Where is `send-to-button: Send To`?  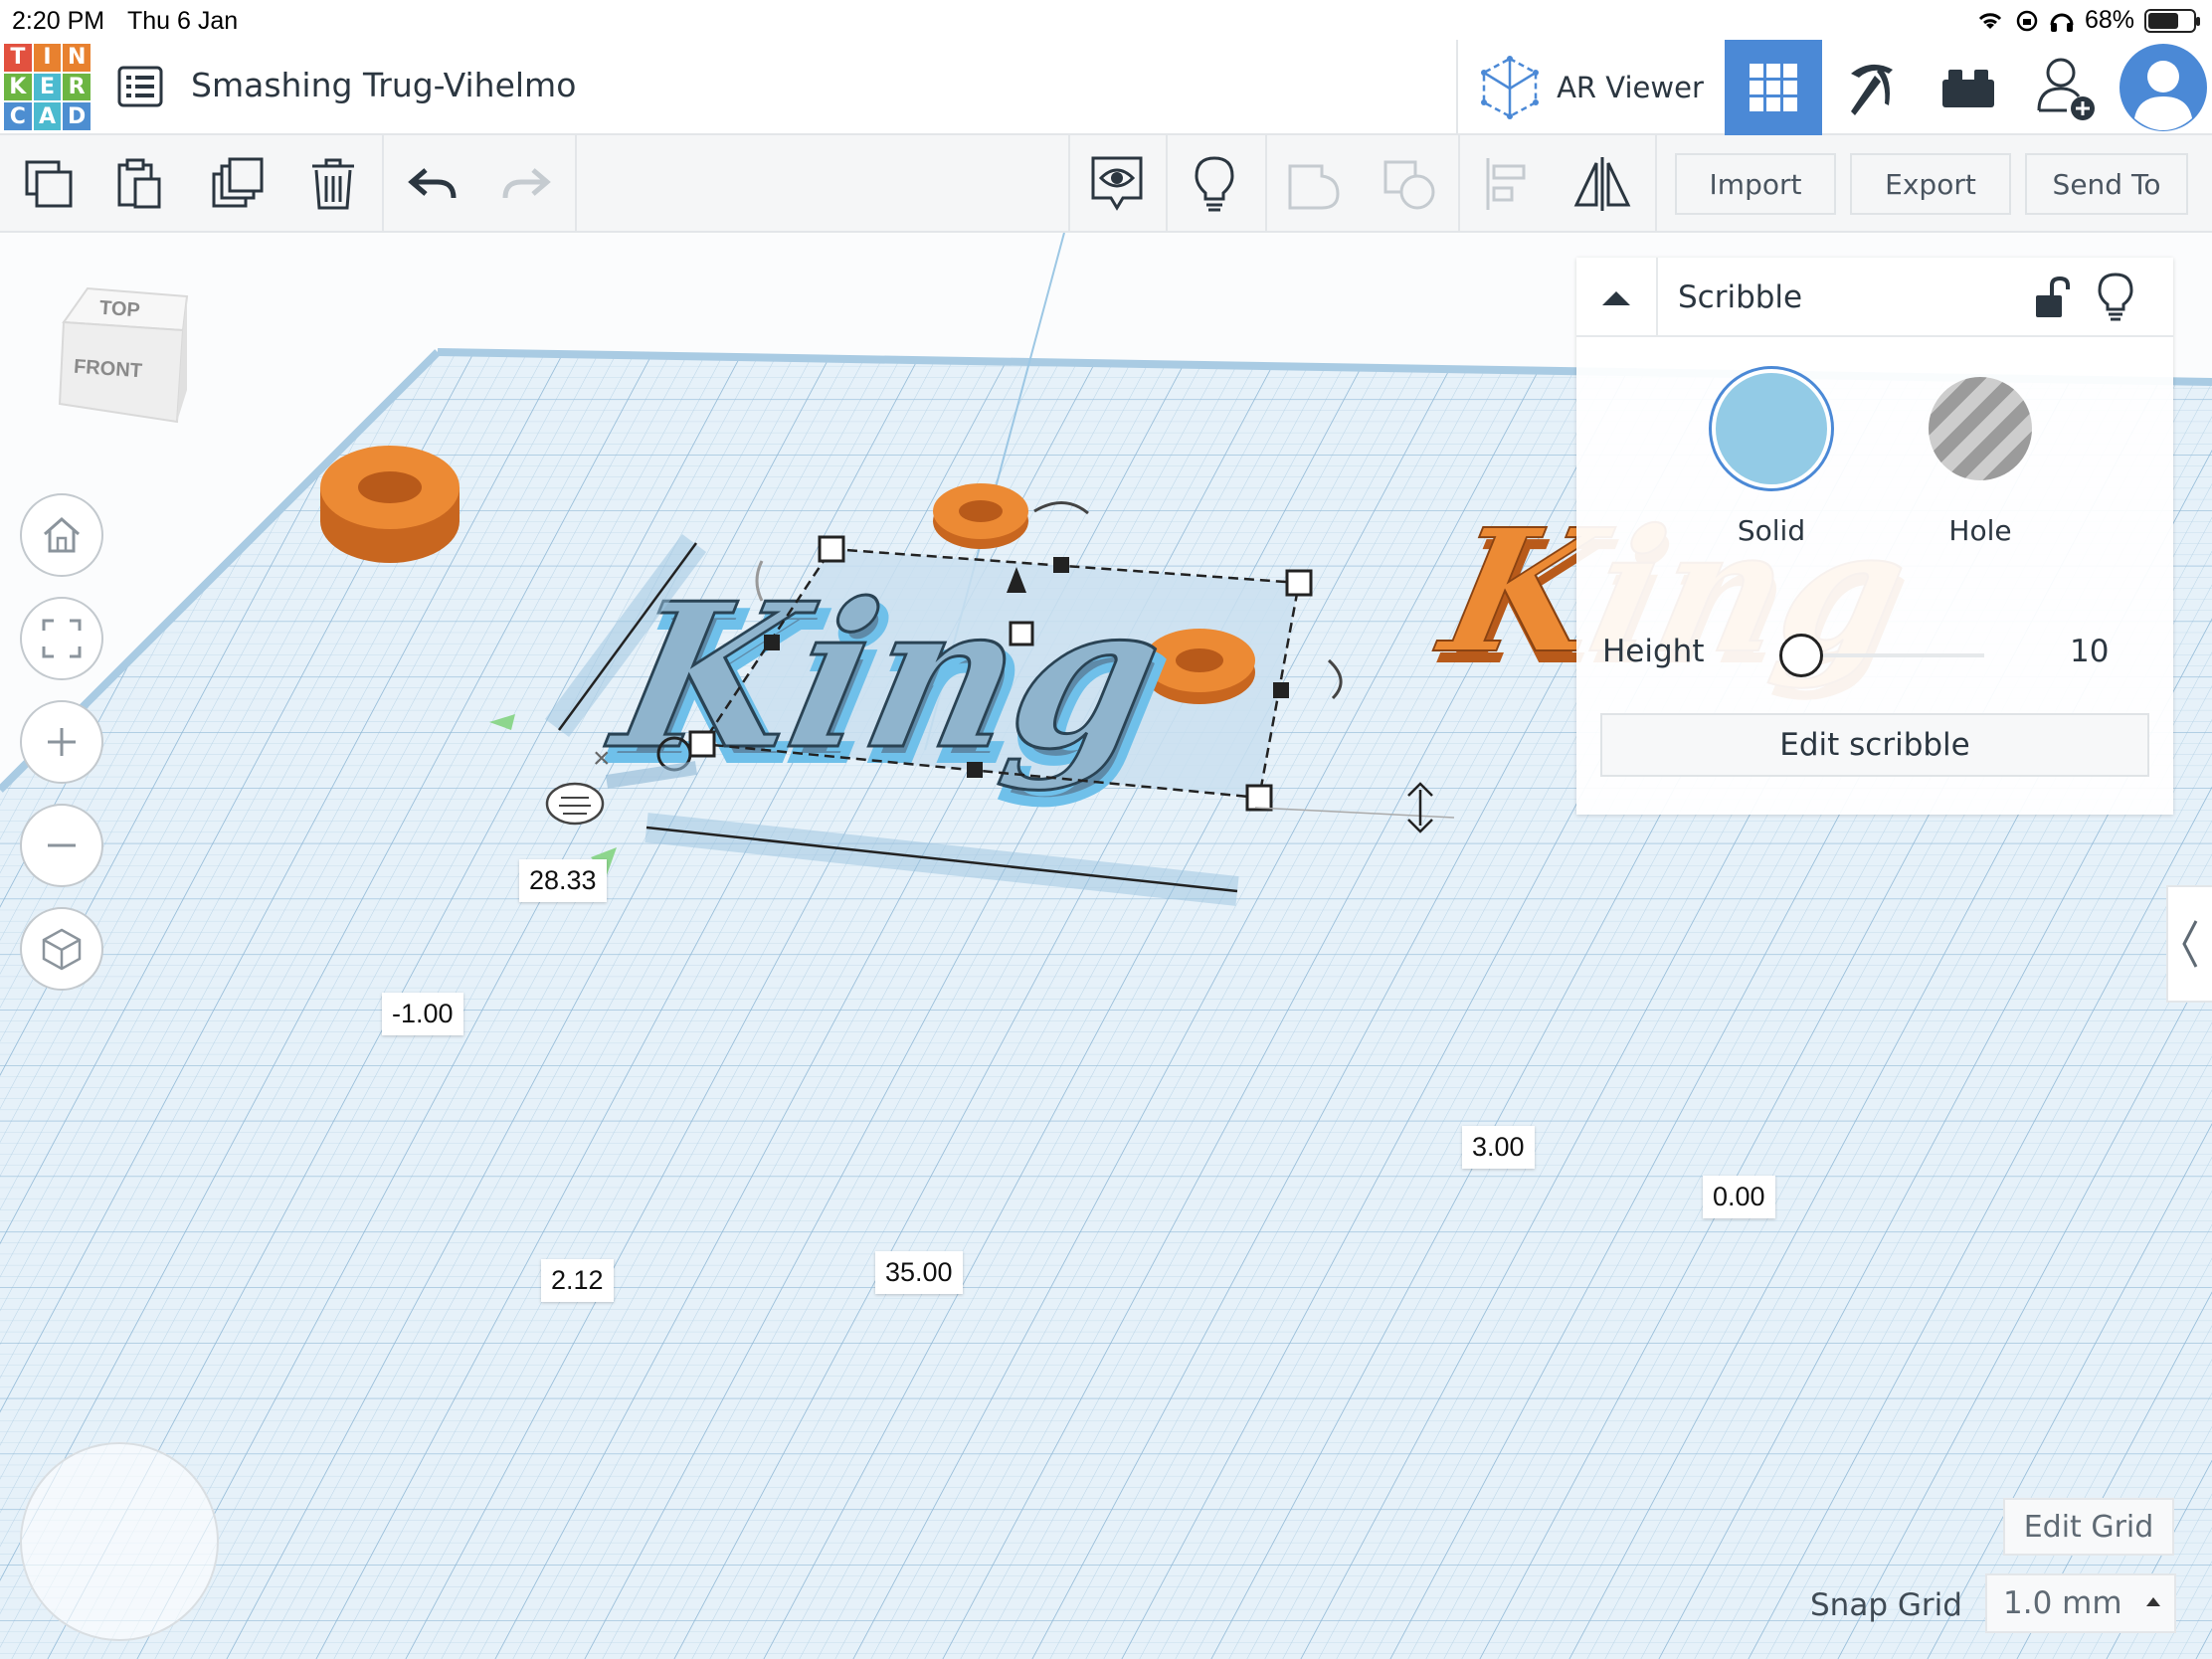
send-to-button: Send To is located at coordinates (2106, 184).